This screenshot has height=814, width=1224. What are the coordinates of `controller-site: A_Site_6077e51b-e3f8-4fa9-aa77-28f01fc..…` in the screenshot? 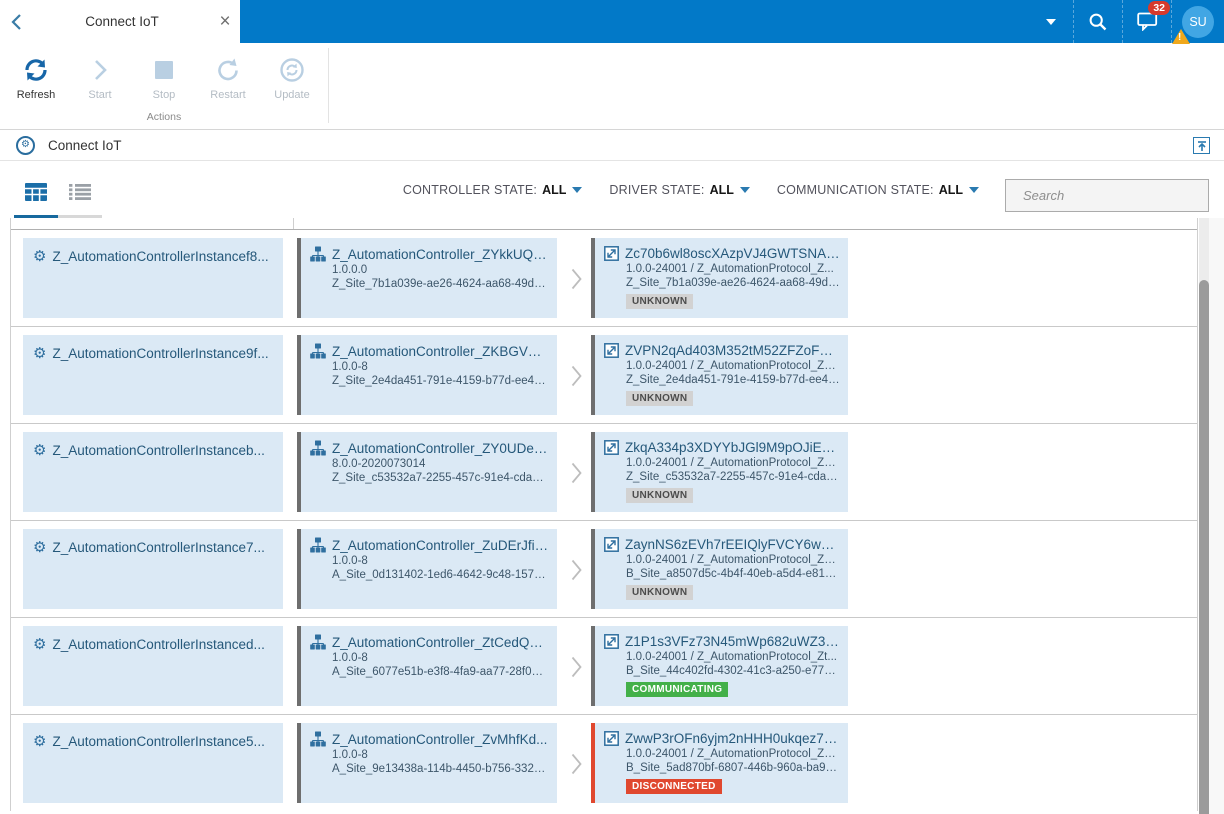 It's located at (440, 672).